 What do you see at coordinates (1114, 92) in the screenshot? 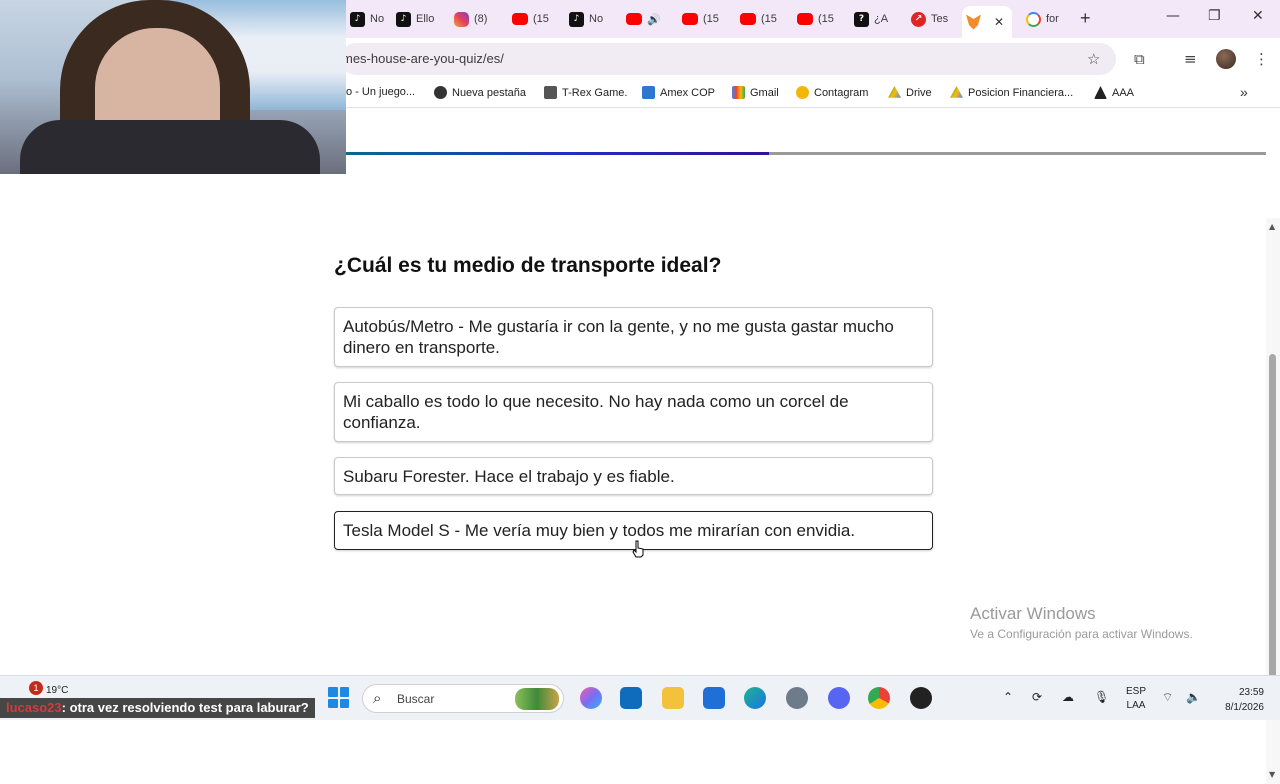
I see `bookmark-item: AAA` at bounding box center [1114, 92].